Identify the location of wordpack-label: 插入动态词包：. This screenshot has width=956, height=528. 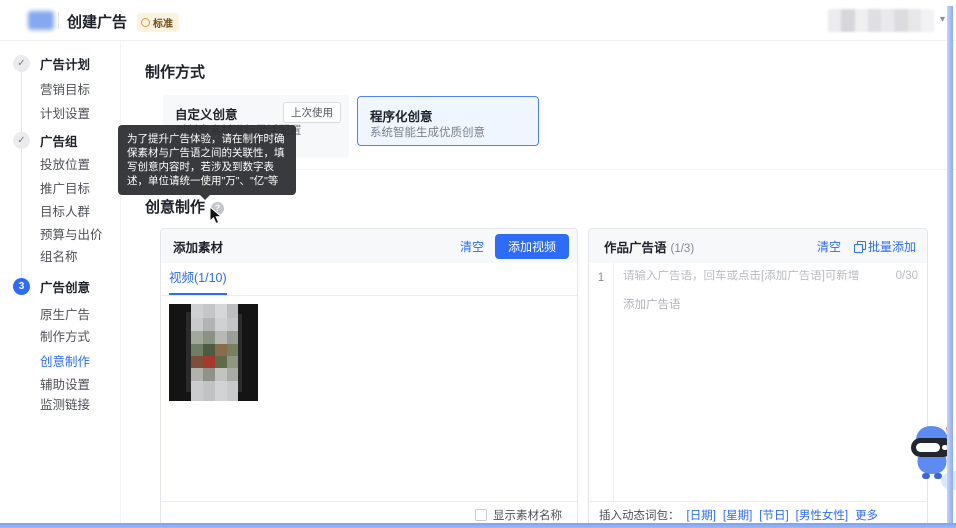
(639, 516).